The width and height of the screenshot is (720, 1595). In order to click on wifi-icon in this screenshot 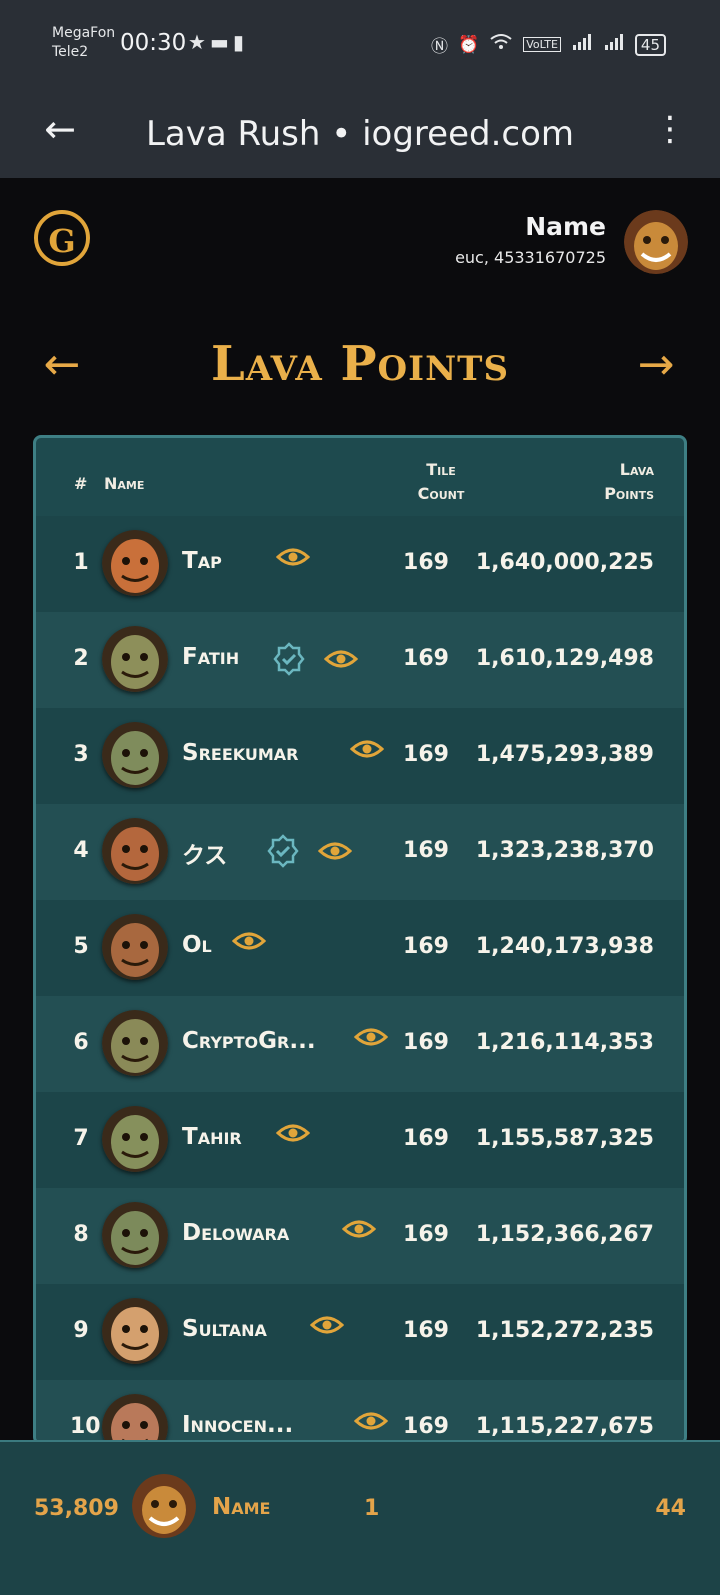, I will do `click(501, 44)`.